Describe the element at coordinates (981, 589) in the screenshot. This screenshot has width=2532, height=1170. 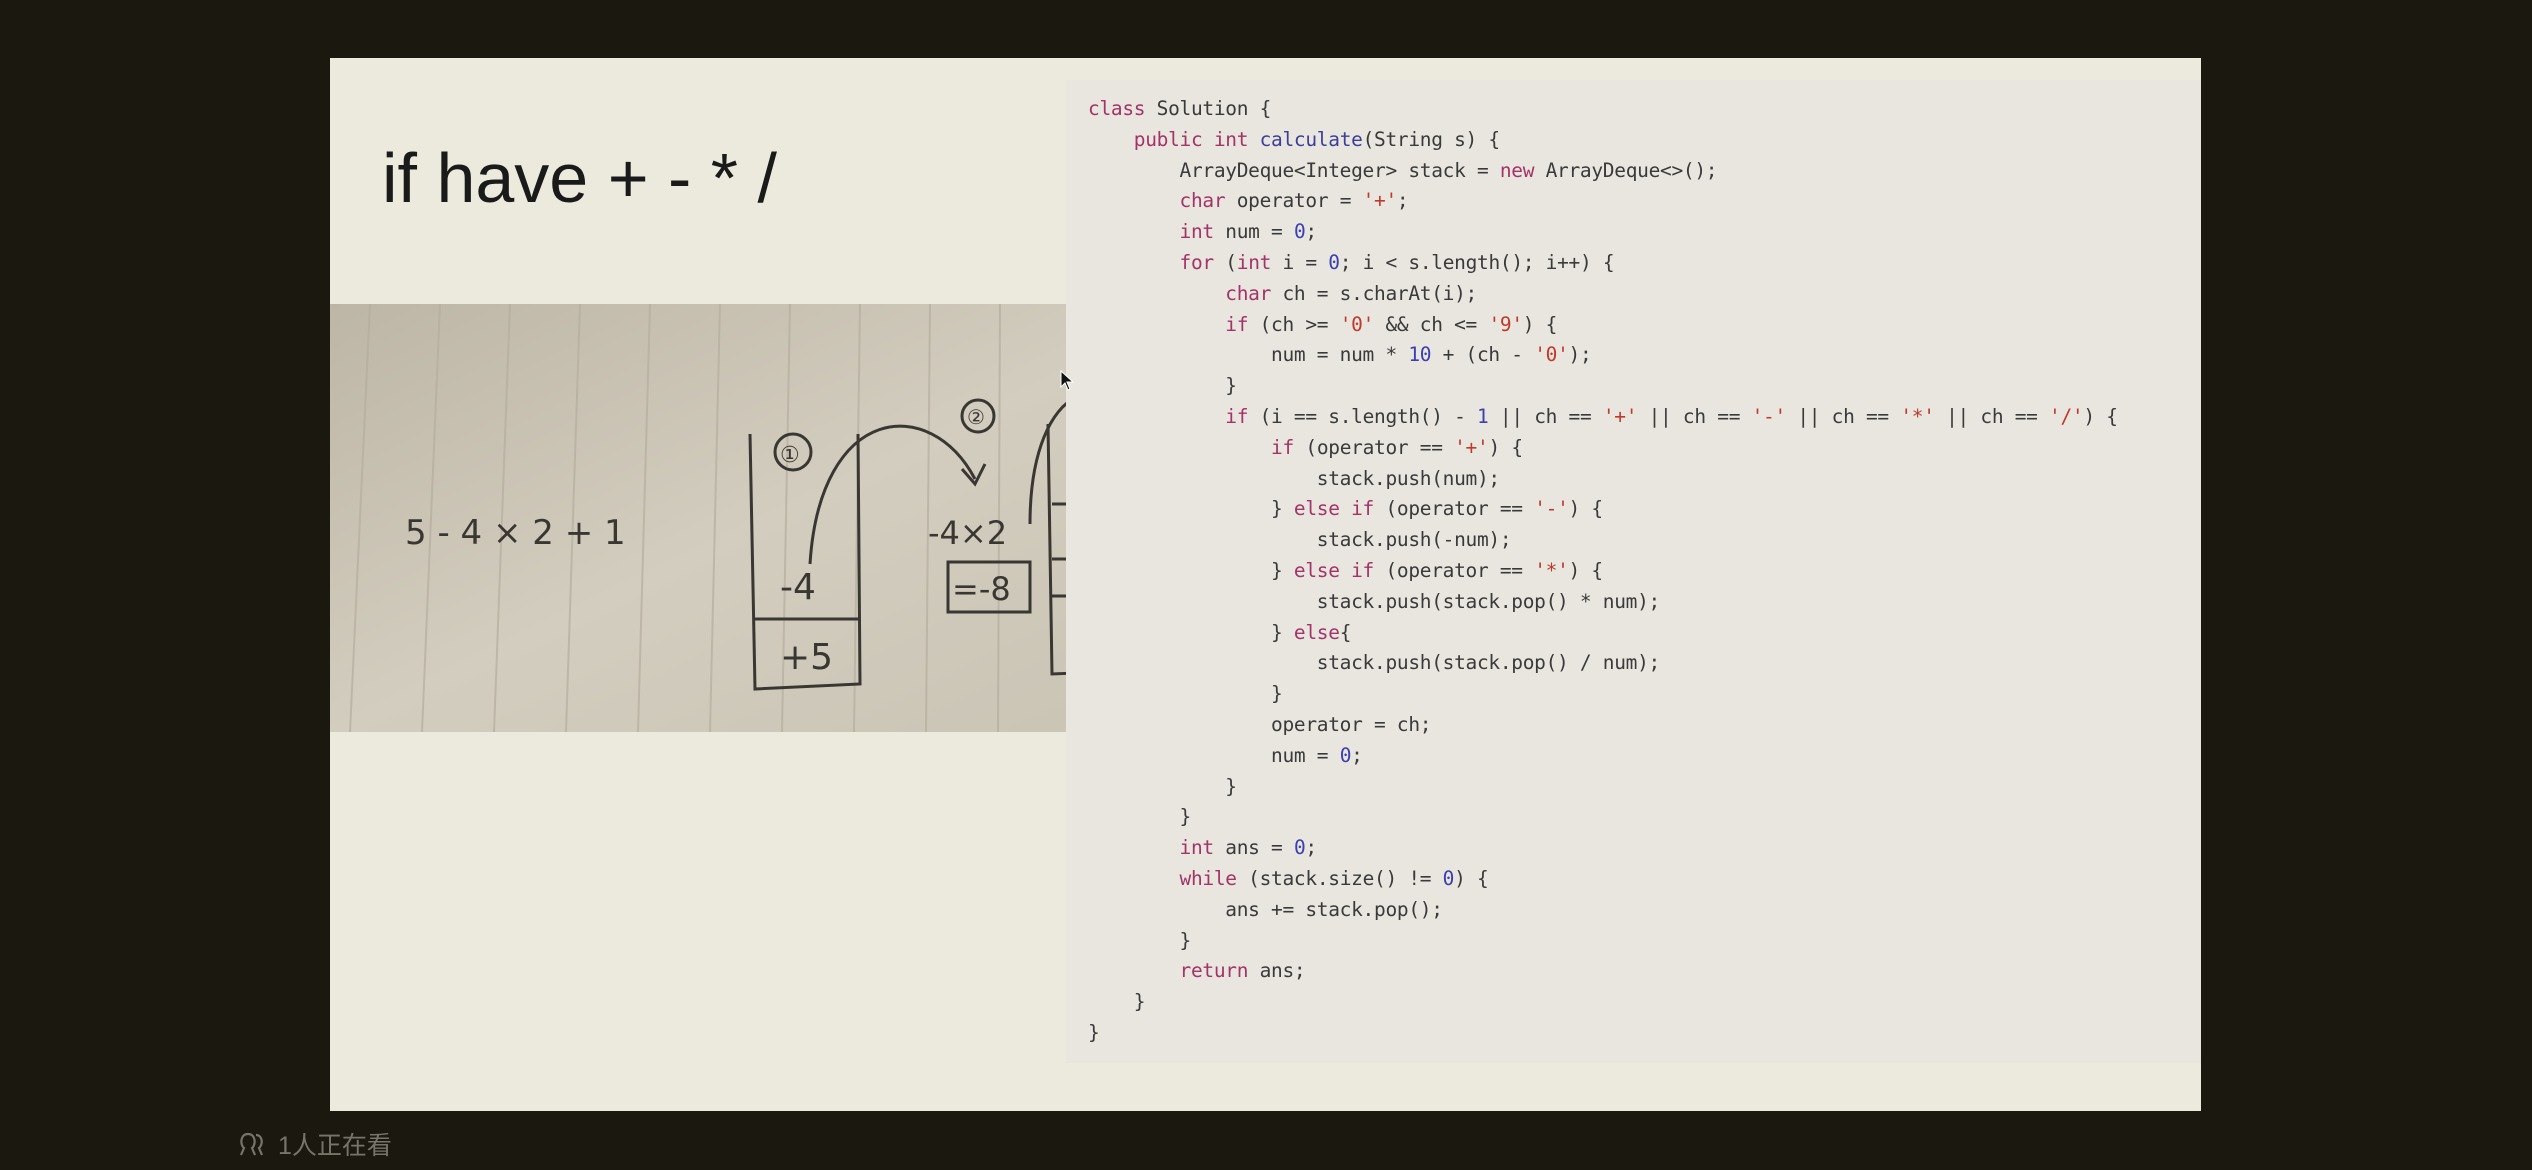
I see `photo-middle-result: =-8` at that location.